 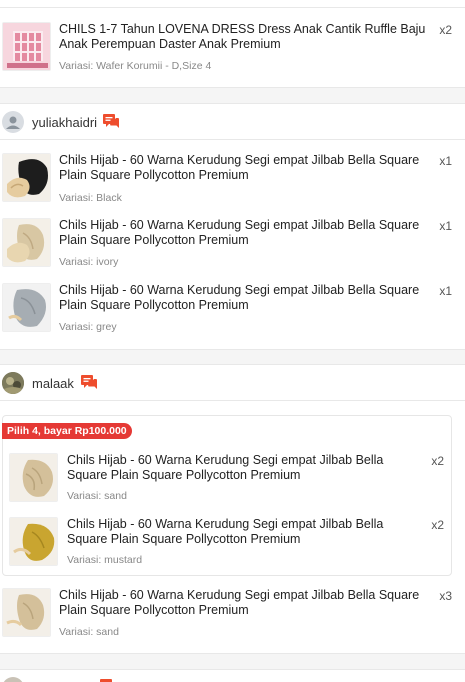 I want to click on product-variant: Variasi: grey, so click(x=88, y=327).